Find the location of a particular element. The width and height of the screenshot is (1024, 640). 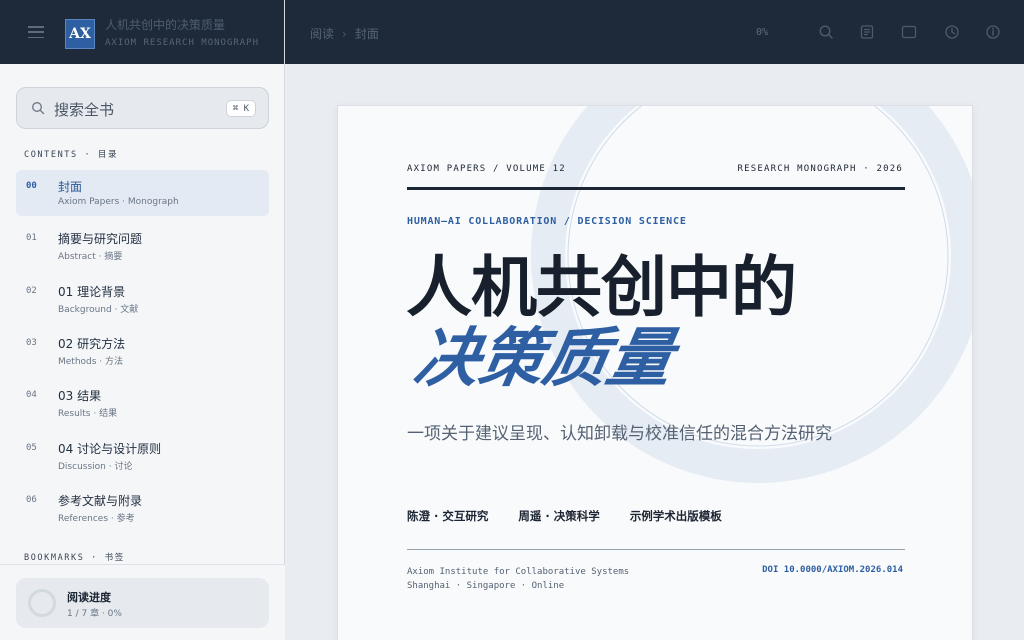

toc-item-abstract: 01 摘要与研究问题 Abstract · 摘要 is located at coordinates (142, 245).